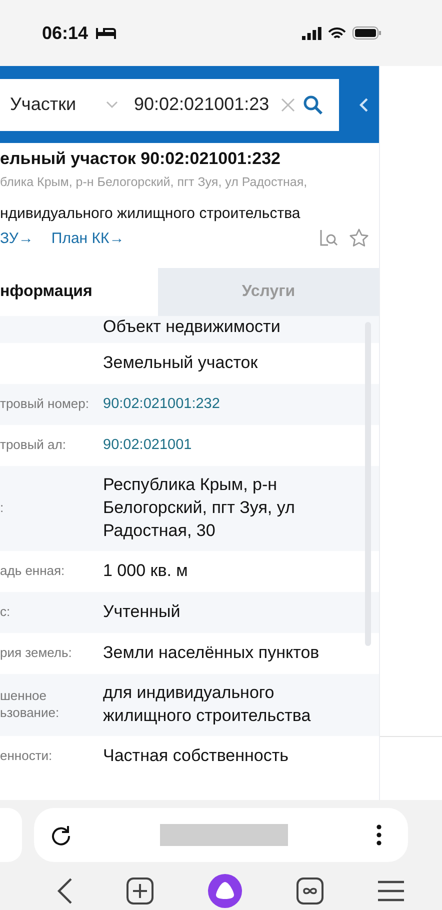 This screenshot has width=442, height=910. Describe the element at coordinates (170, 104) in the screenshot. I see `search-field: Участки 90:02:021001:23` at that location.